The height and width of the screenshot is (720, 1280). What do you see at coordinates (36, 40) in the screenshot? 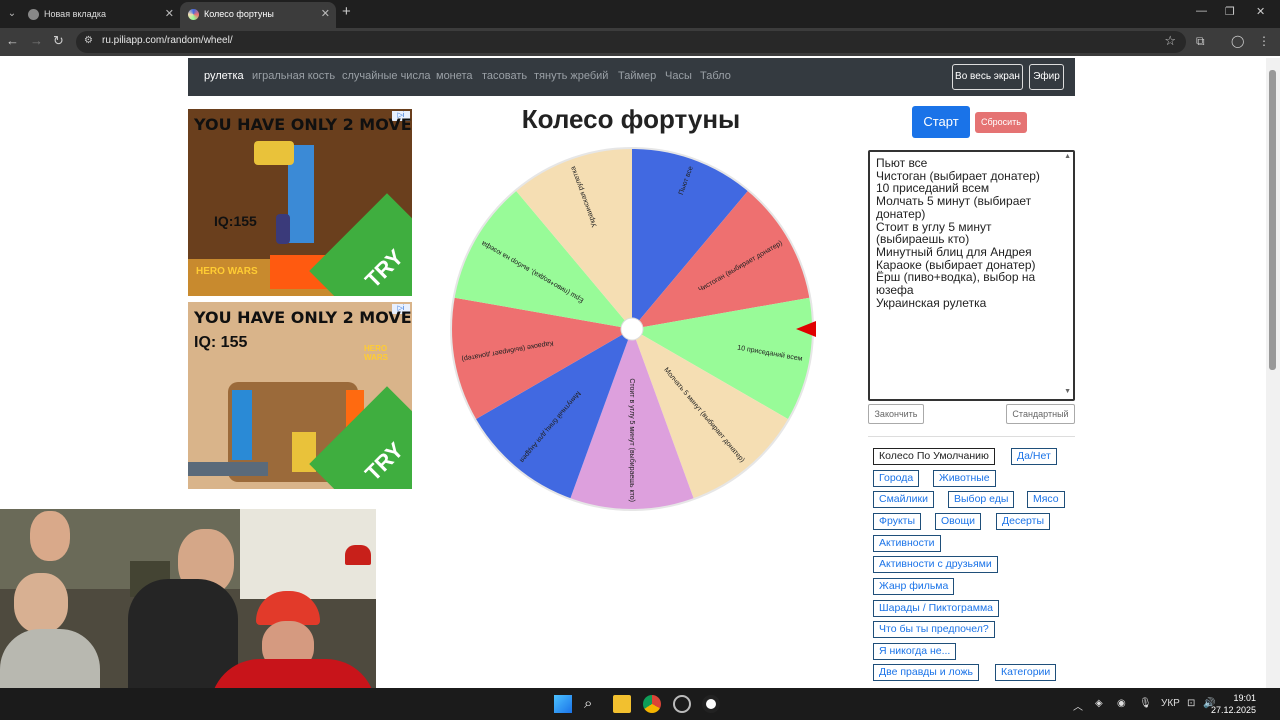
I see `forward-icon: →` at bounding box center [36, 40].